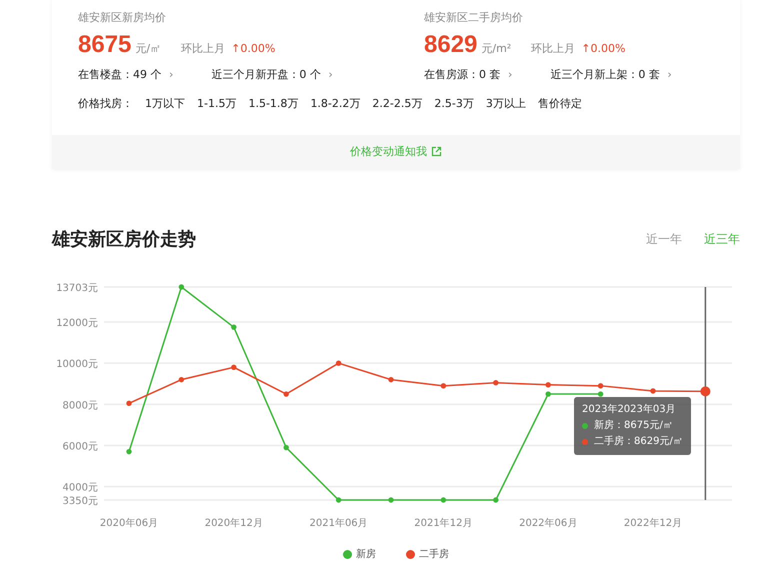 The height and width of the screenshot is (570, 760). Describe the element at coordinates (629, 410) in the screenshot. I see `tooltip-title: 2023年2023年03月` at that location.